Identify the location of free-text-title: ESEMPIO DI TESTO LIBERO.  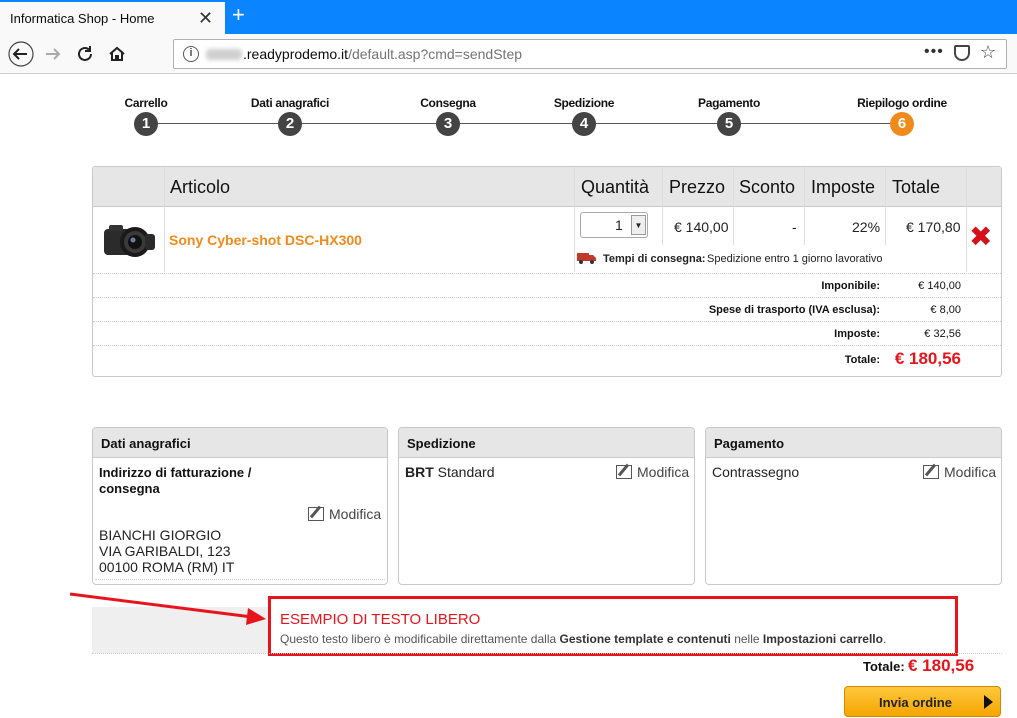
(380, 619).